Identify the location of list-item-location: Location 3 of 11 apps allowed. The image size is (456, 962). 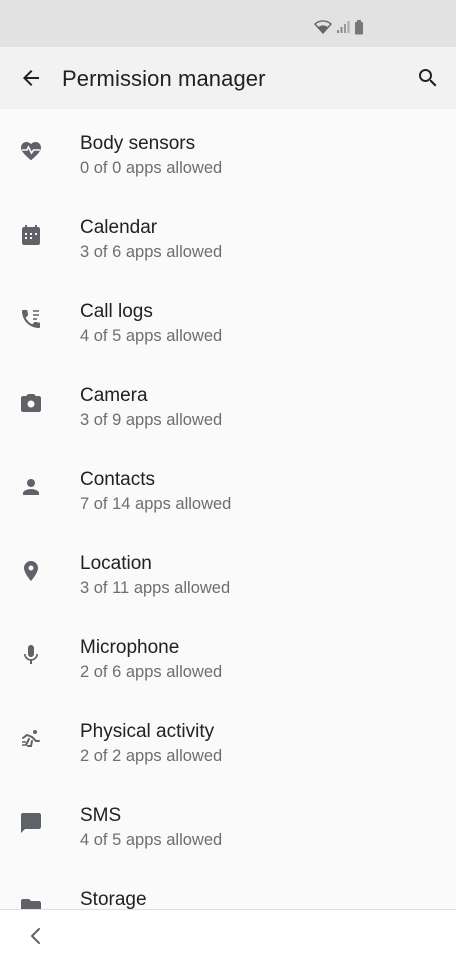
(228, 571).